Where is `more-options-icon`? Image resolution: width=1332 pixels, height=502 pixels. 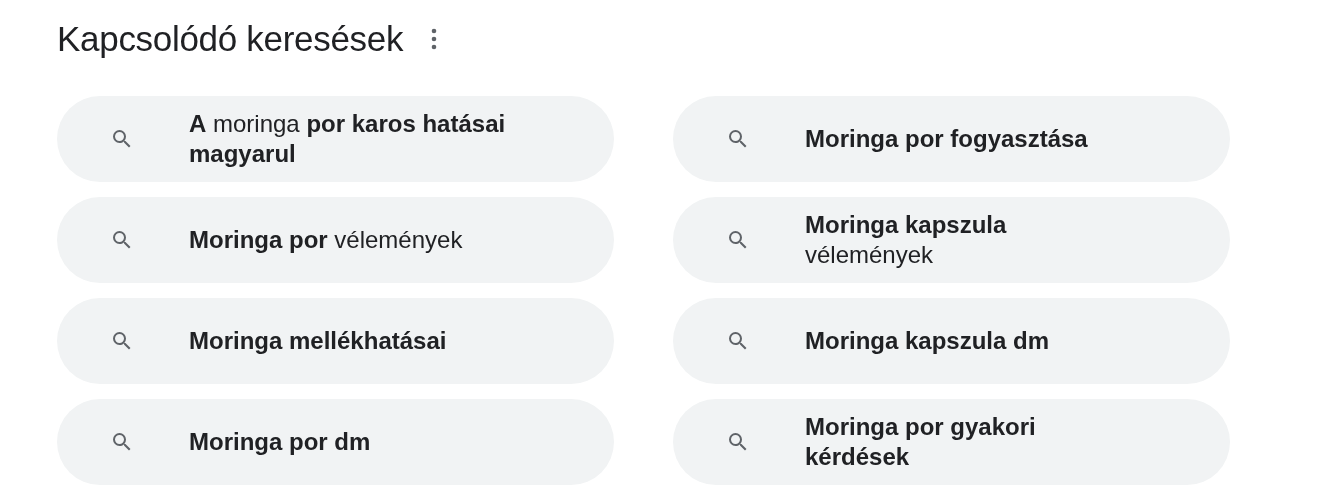 more-options-icon is located at coordinates (434, 39).